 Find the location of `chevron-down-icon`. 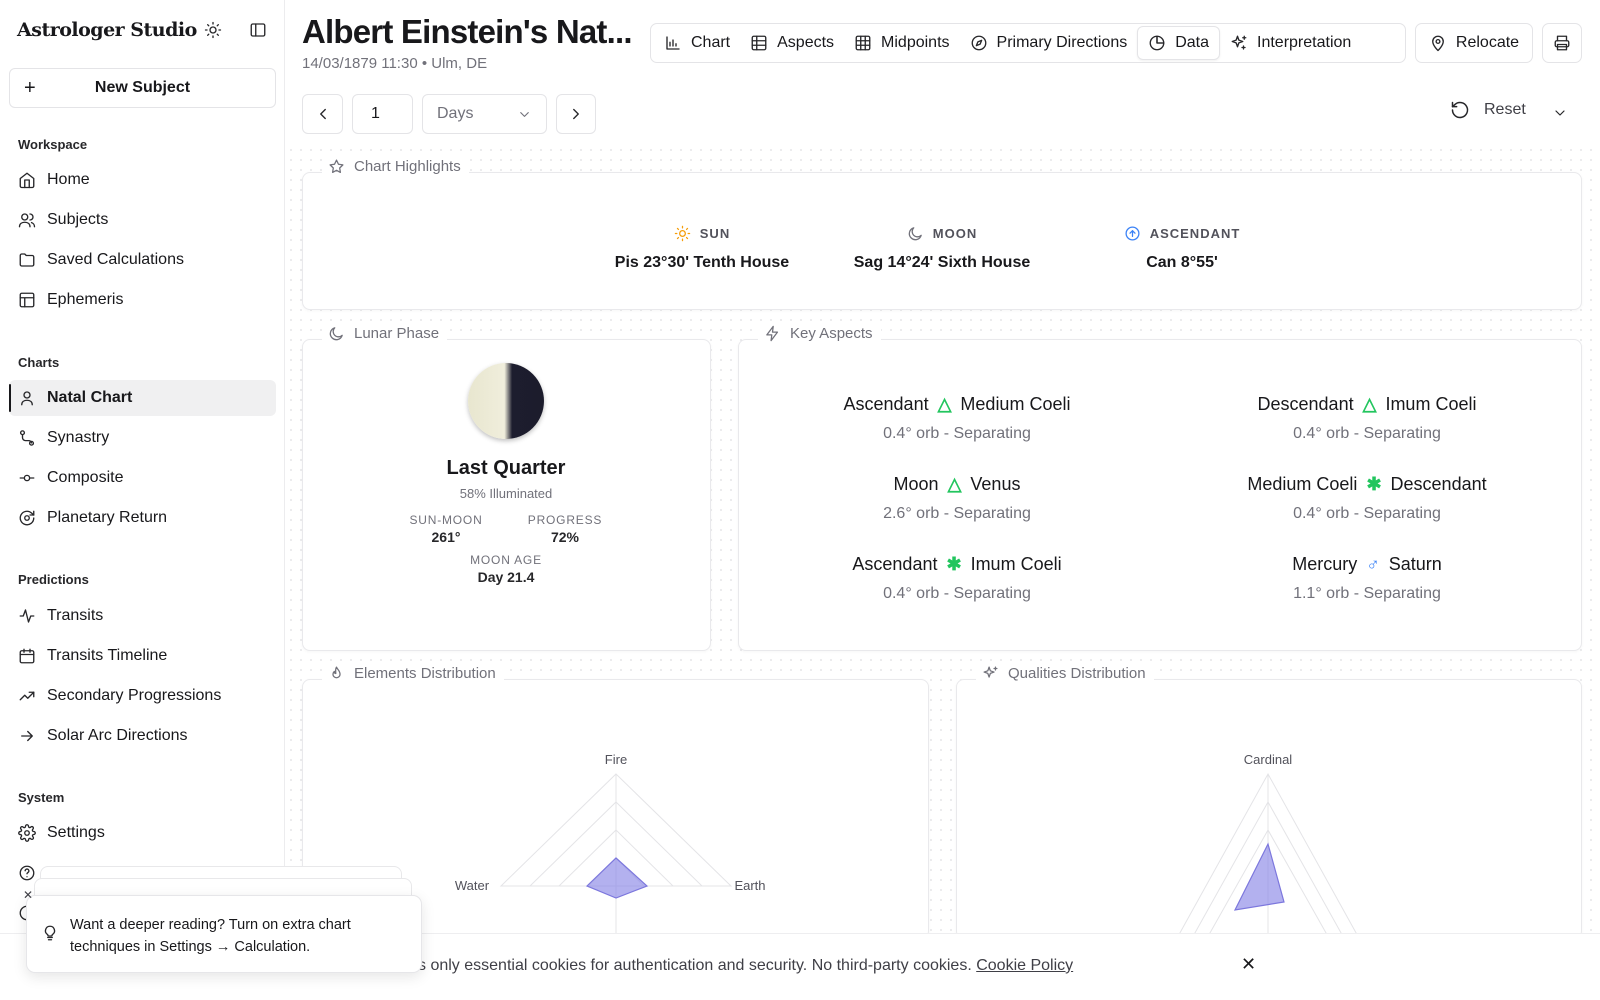

chevron-down-icon is located at coordinates (524, 114).